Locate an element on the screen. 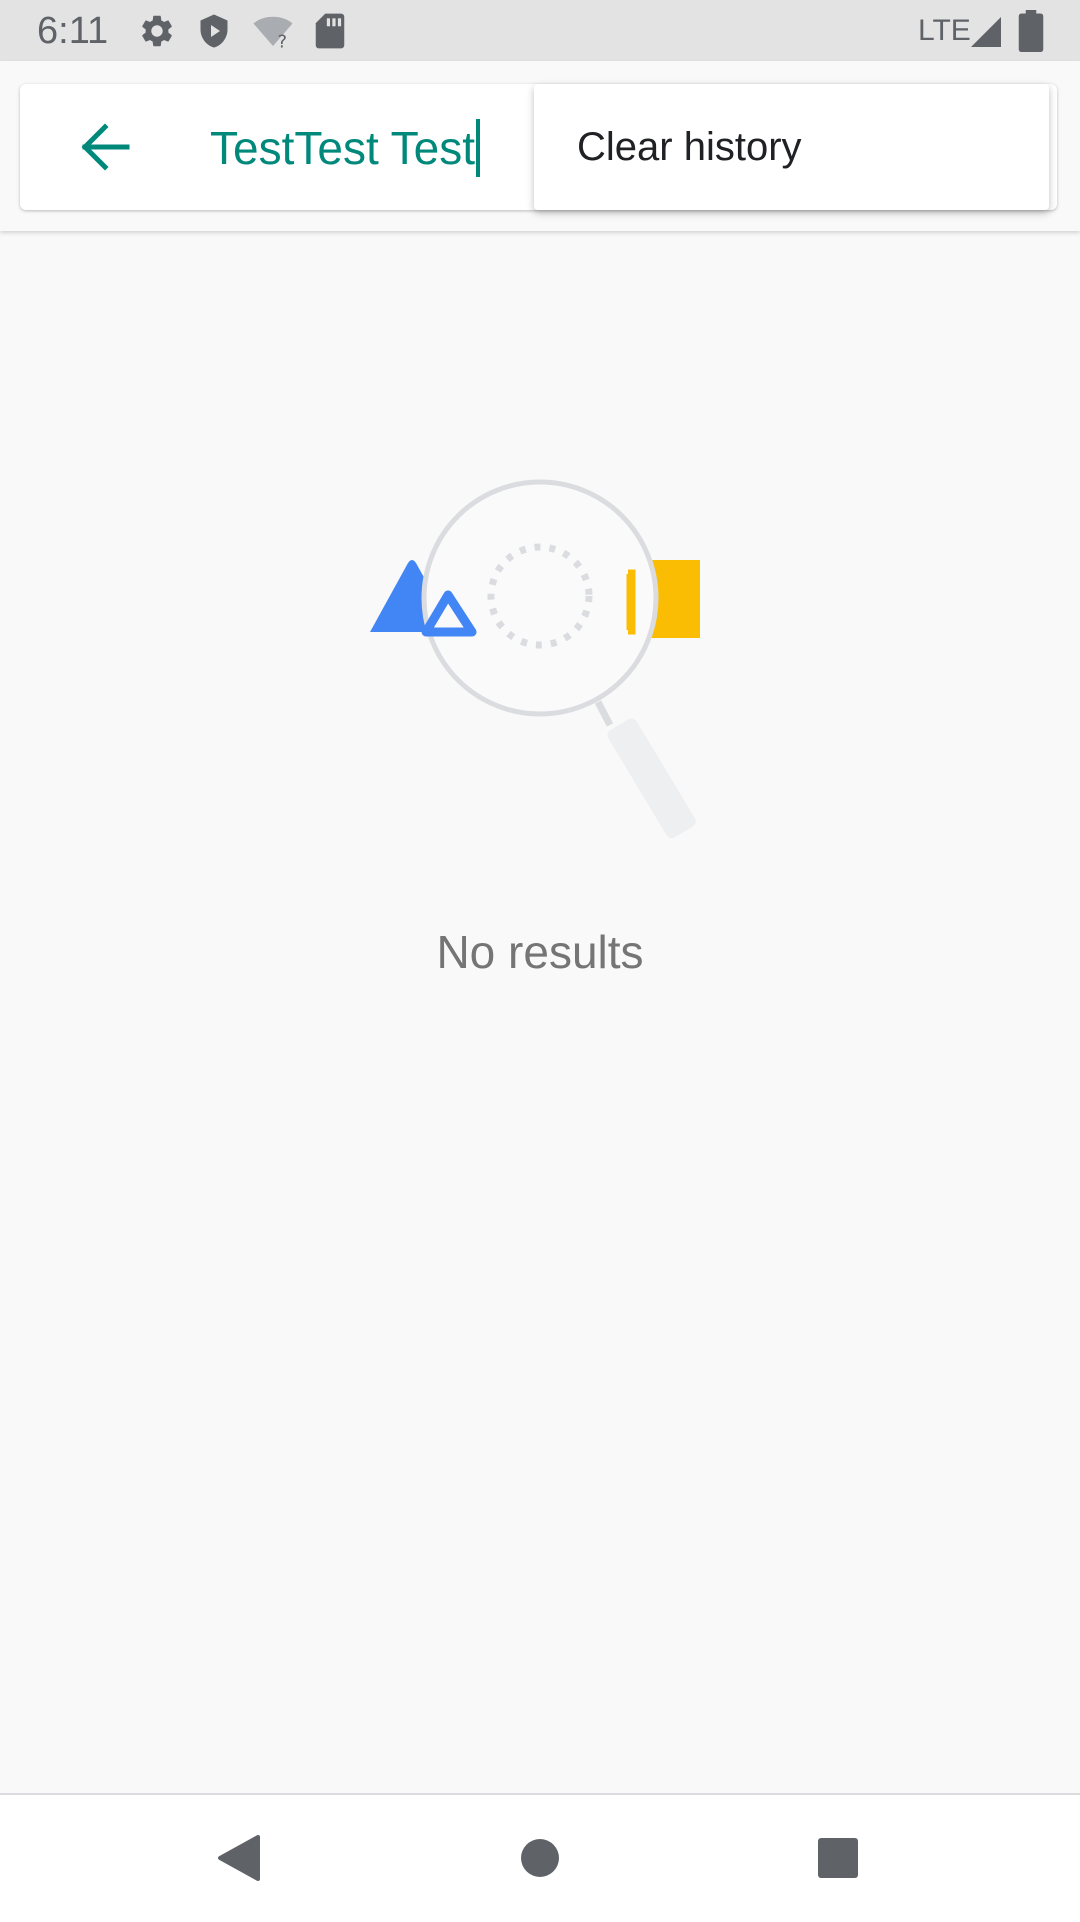 The width and height of the screenshot is (1080, 1922). cell-signal-icon is located at coordinates (986, 32).